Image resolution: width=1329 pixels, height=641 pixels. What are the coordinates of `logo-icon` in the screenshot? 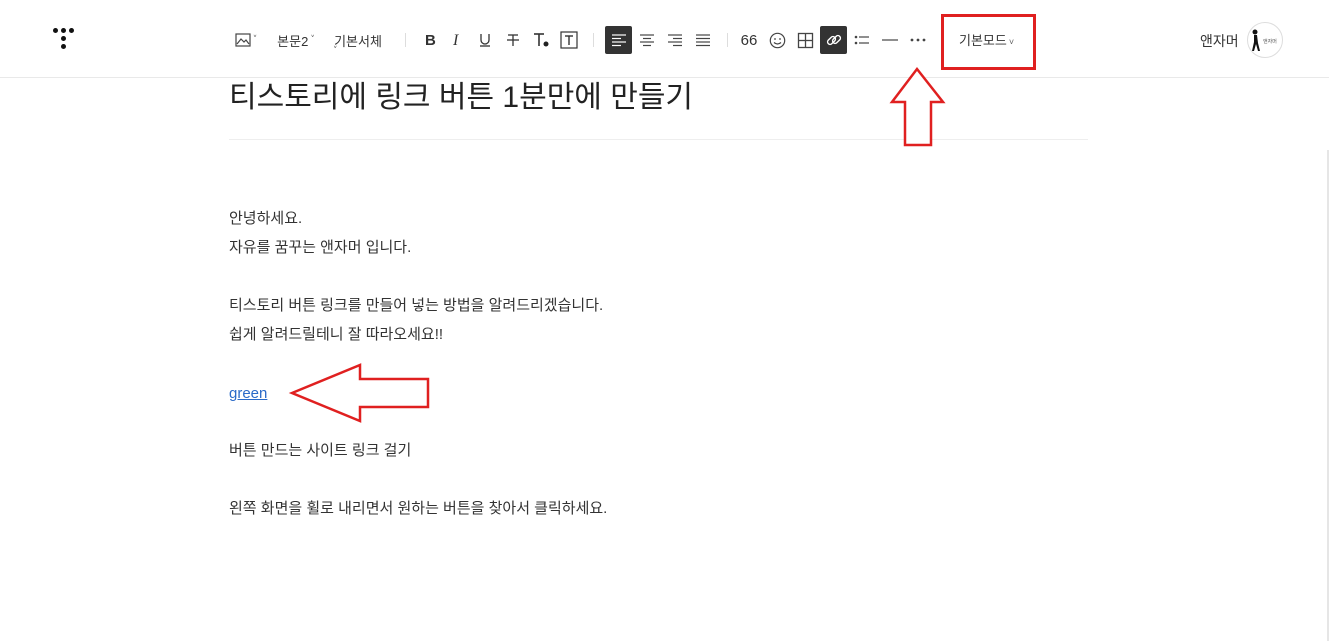 It's located at (64, 40).